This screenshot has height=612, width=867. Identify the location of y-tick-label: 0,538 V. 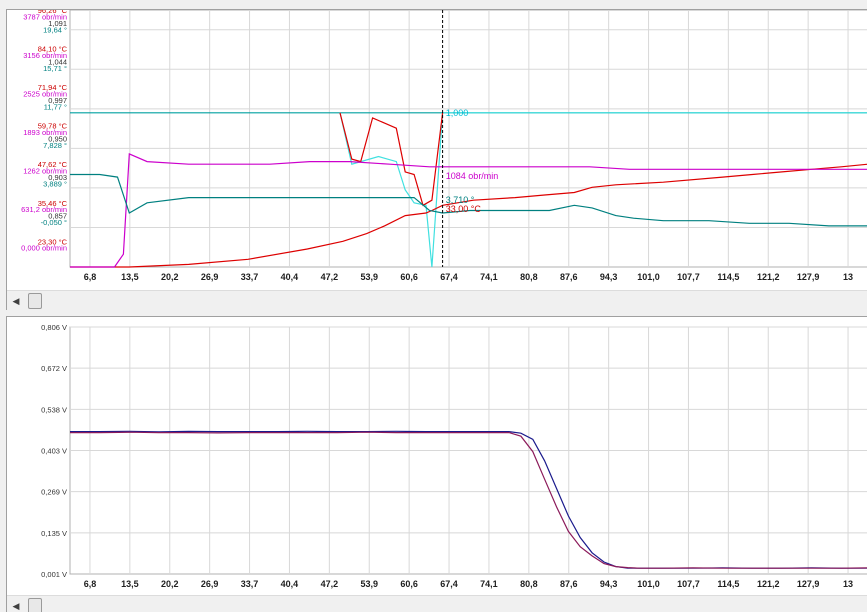
(54, 409).